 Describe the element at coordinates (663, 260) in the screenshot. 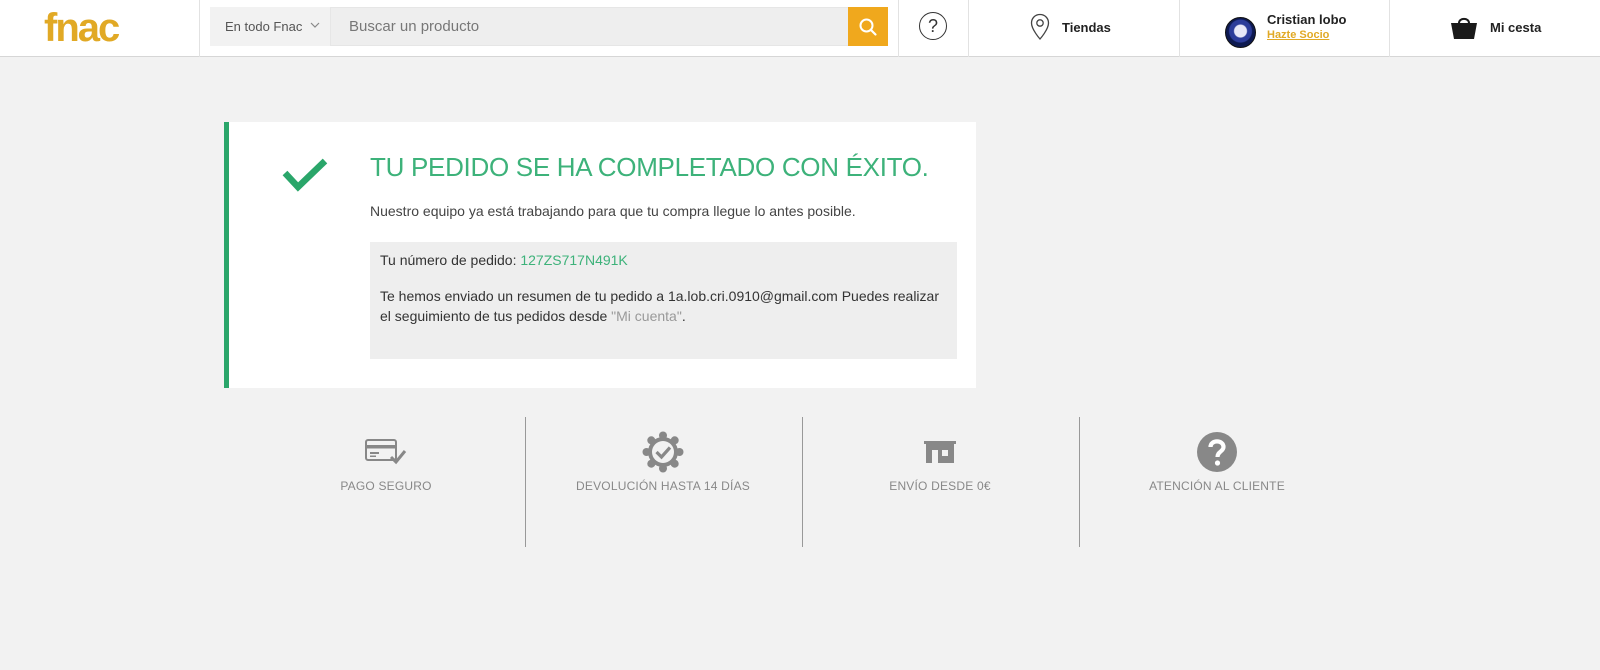

I see `order-number-line: Tu número de pedido: 127ZS717N491K` at that location.